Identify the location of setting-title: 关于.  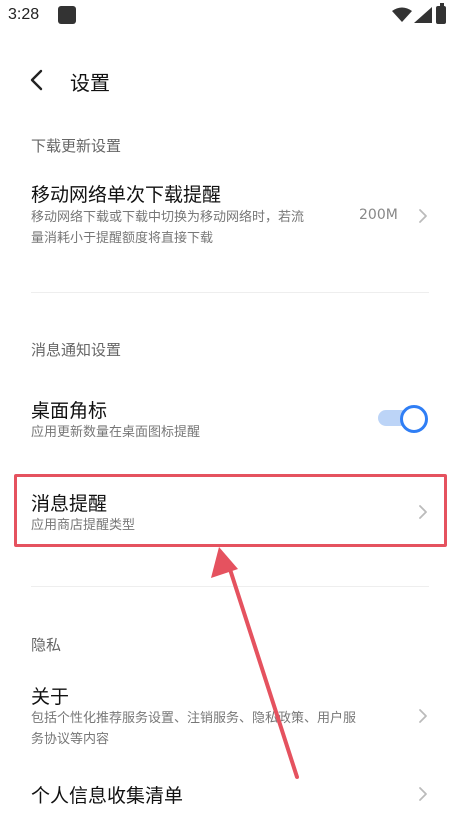
(50, 697).